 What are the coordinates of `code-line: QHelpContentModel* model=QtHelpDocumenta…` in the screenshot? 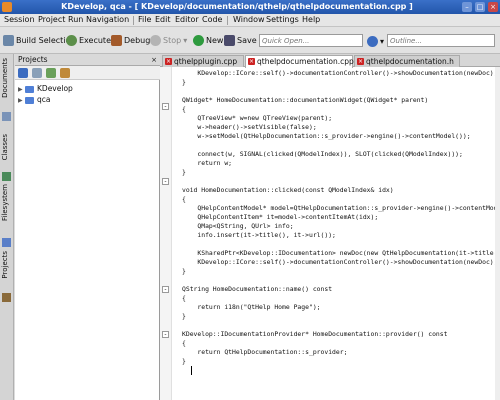 It's located at (339, 208).